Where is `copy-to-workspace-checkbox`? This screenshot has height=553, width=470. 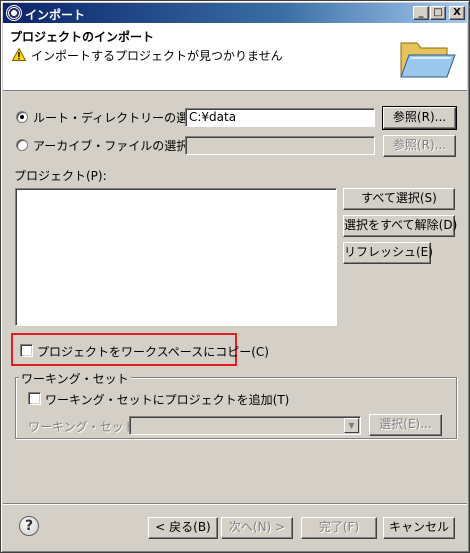 copy-to-workspace-checkbox is located at coordinates (26, 350).